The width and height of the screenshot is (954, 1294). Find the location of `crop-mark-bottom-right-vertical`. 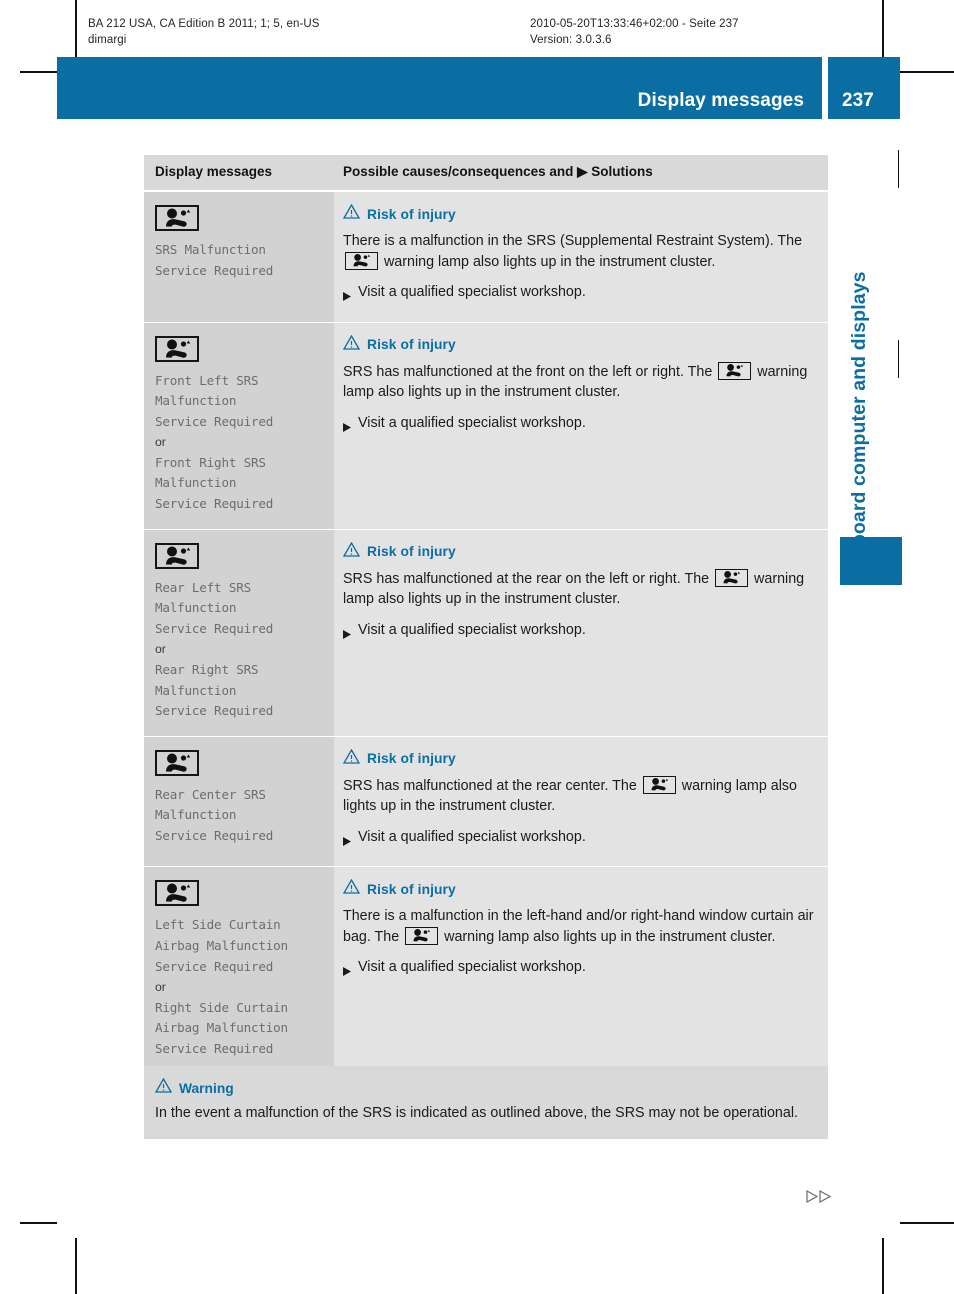

crop-mark-bottom-right-vertical is located at coordinates (883, 1266).